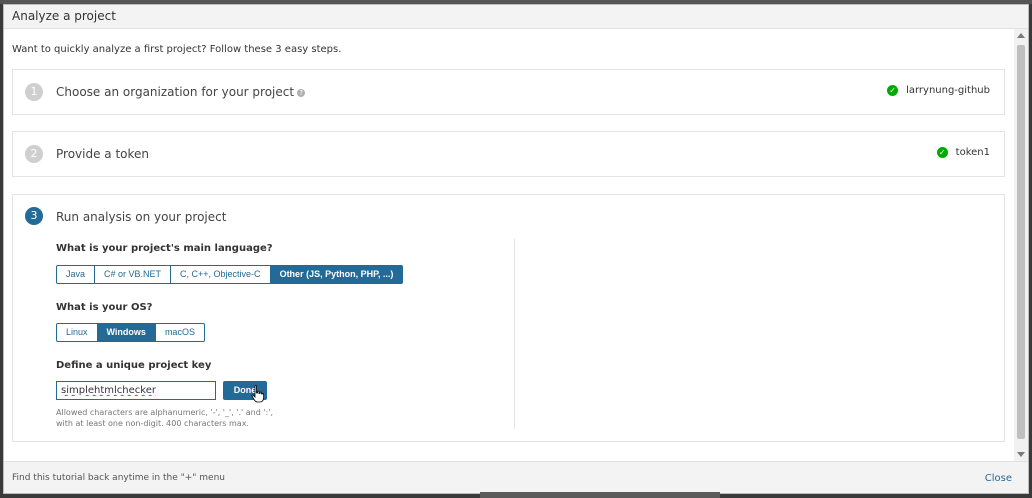 The width and height of the screenshot is (1032, 498). I want to click on modal-scrollbar, so click(1021, 245).